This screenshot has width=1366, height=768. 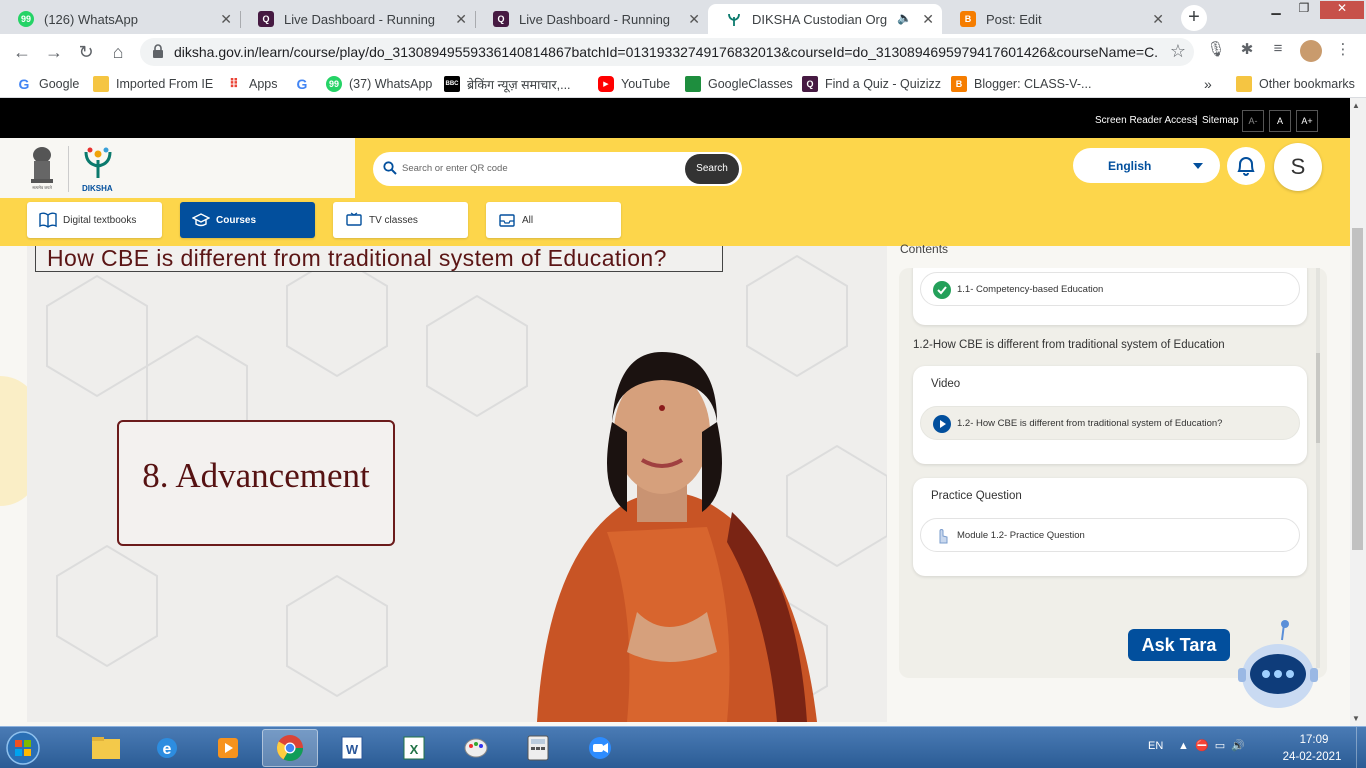 What do you see at coordinates (167, 748) in the screenshot?
I see `taskbar-internet-explorer: e` at bounding box center [167, 748].